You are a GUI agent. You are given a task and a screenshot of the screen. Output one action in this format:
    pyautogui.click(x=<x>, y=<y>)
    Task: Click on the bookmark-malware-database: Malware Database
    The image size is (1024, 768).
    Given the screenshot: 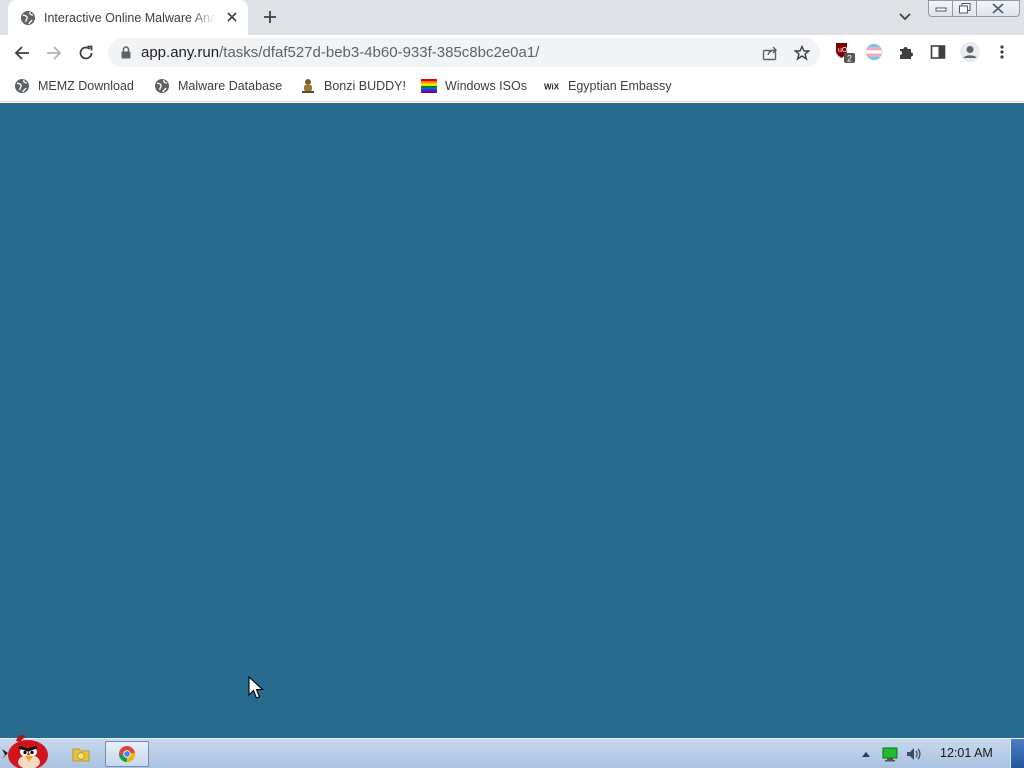 What is the action you would take?
    pyautogui.click(x=218, y=86)
    